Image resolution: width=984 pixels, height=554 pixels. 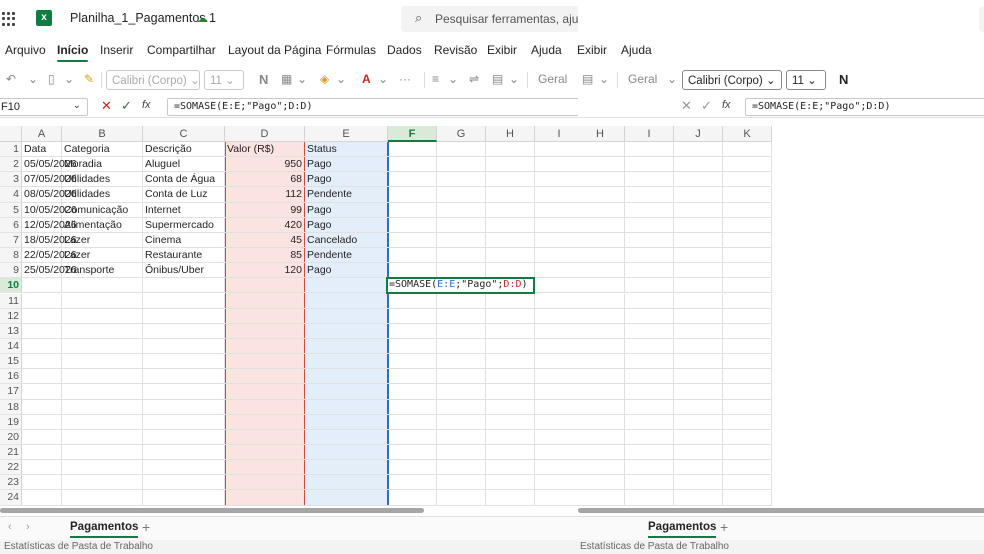 I want to click on fill-color-dropdown-icon: ⌄, so click(x=341, y=79).